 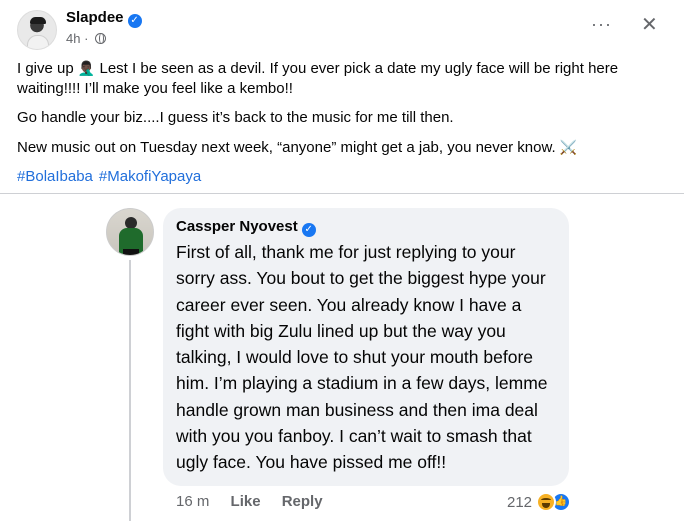 I want to click on hashtag-link: #BolaIbaba, so click(x=55, y=176).